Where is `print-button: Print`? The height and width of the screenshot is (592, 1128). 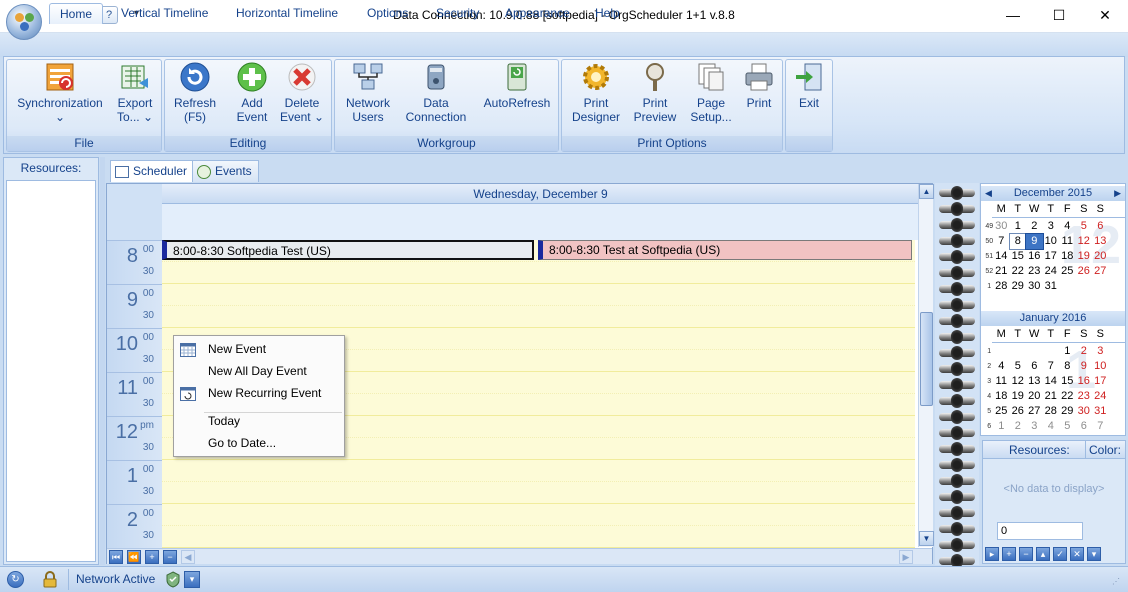 print-button: Print is located at coordinates (759, 96).